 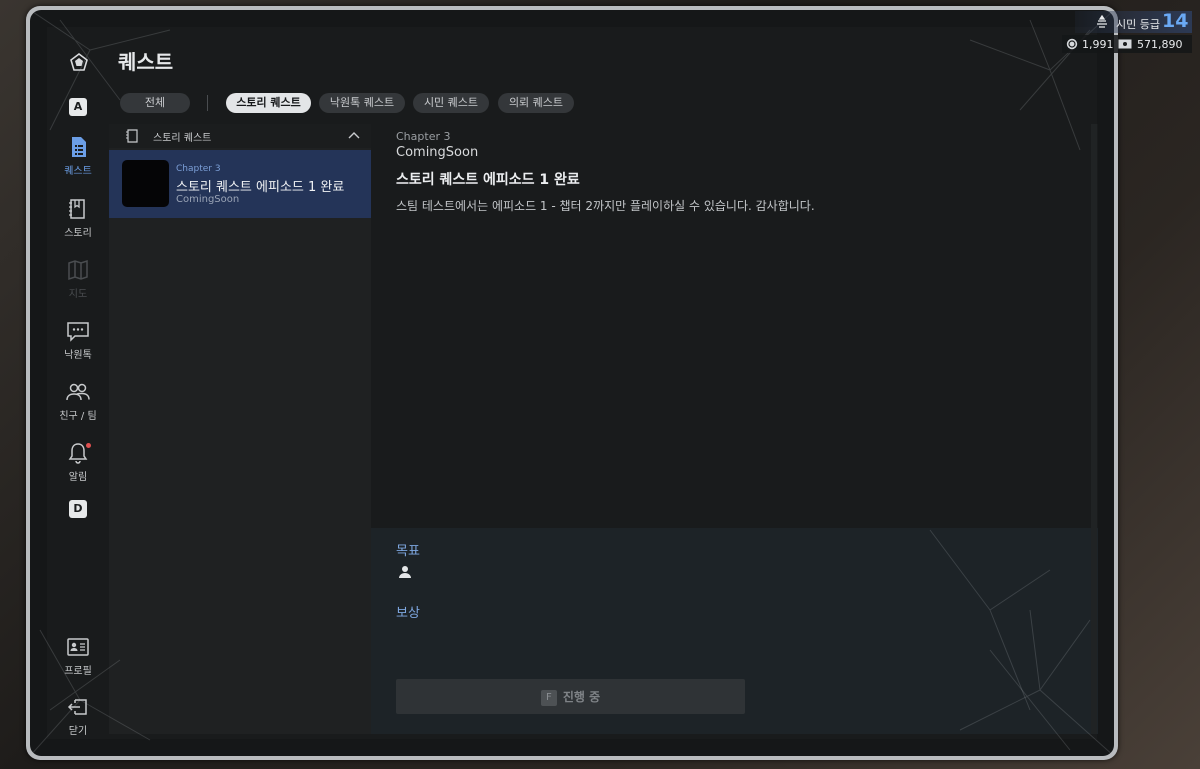 What do you see at coordinates (78, 731) in the screenshot?
I see `sidebar-item-label: 닫기` at bounding box center [78, 731].